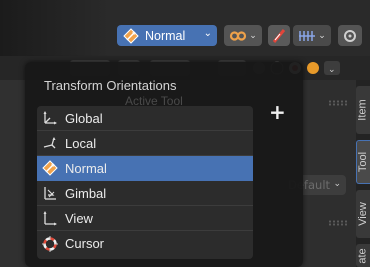  I want to click on tab-create-label: ate, so click(363, 255).